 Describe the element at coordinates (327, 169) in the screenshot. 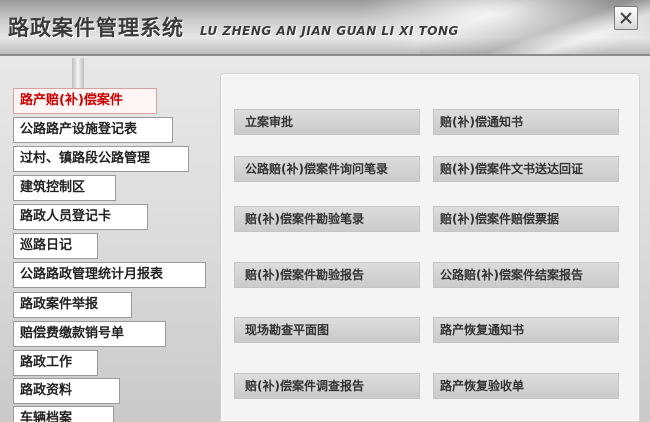

I see `inquiry-record-button: 公路赔(补)偿案件询问笔录` at that location.